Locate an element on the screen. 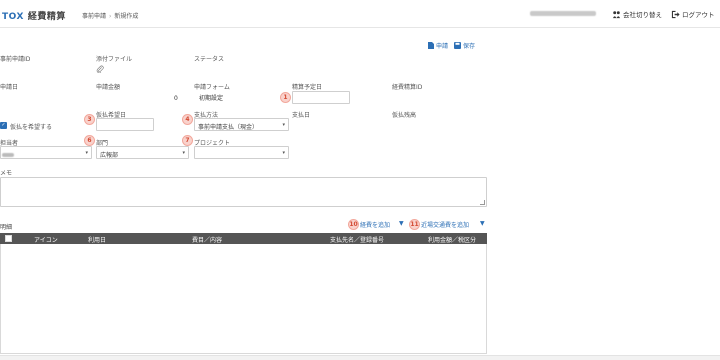  breadcrumb-item-prerequest: 事前申請 is located at coordinates (94, 16).